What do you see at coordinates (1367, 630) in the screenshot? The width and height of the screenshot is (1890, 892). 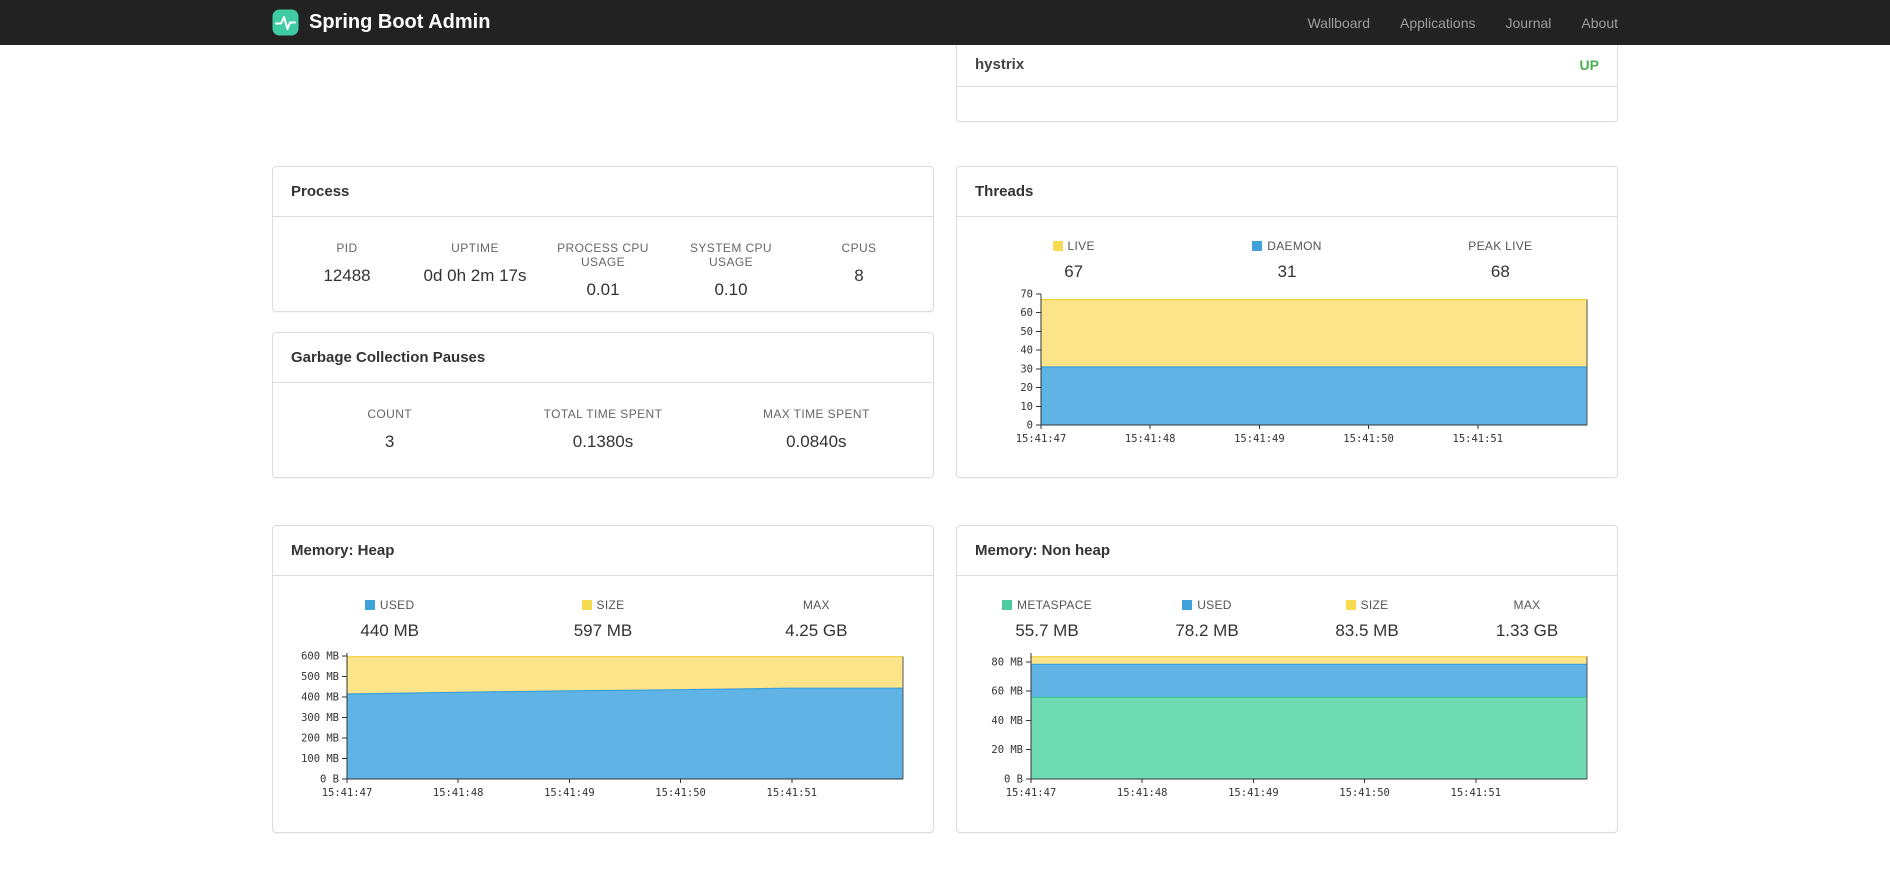 I see `legend-value: 83.5 MB` at bounding box center [1367, 630].